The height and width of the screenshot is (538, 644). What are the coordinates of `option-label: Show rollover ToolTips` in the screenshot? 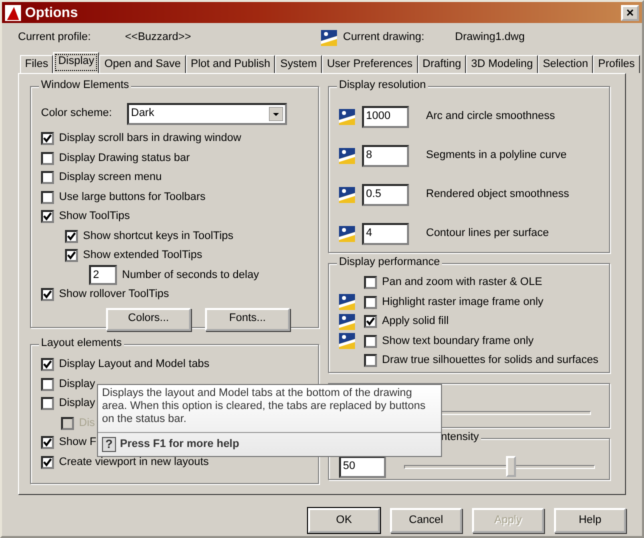 It's located at (114, 295).